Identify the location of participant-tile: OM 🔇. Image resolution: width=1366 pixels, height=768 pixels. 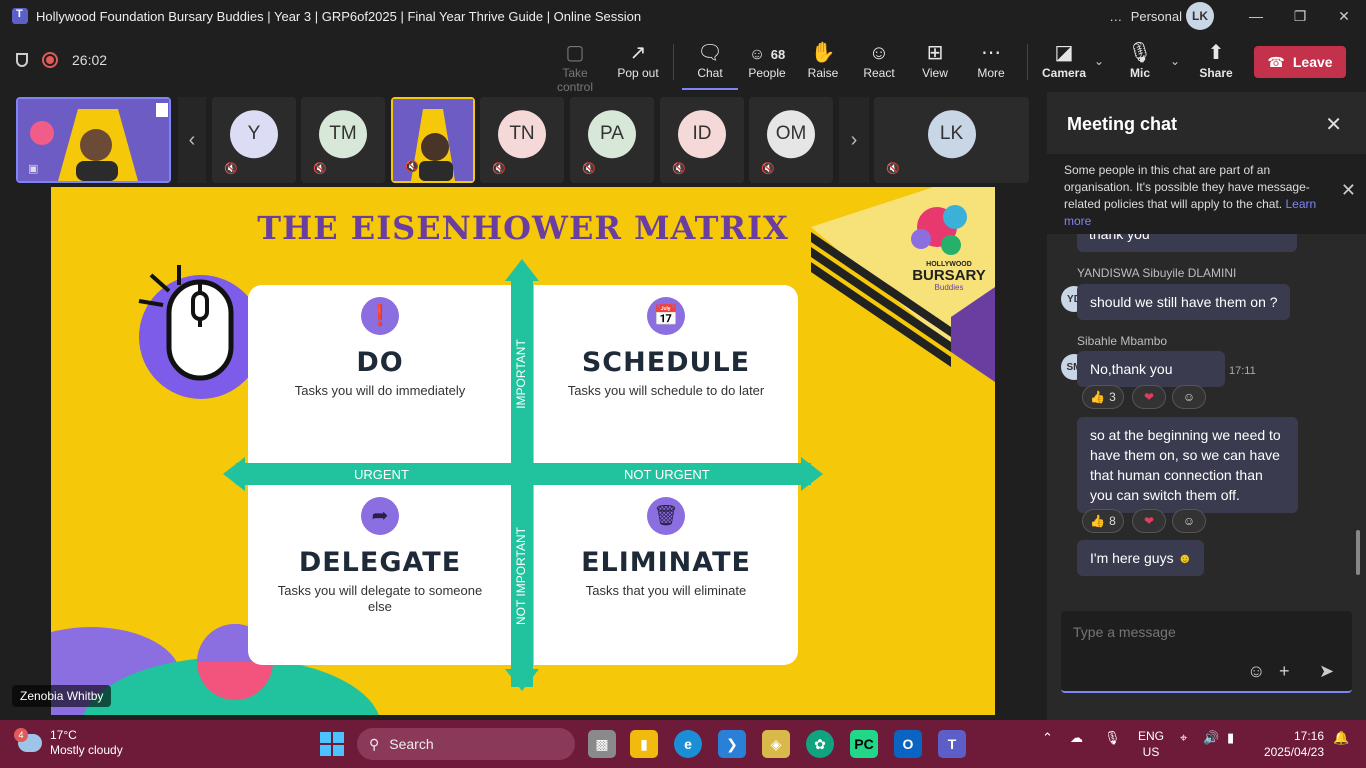
(791, 140).